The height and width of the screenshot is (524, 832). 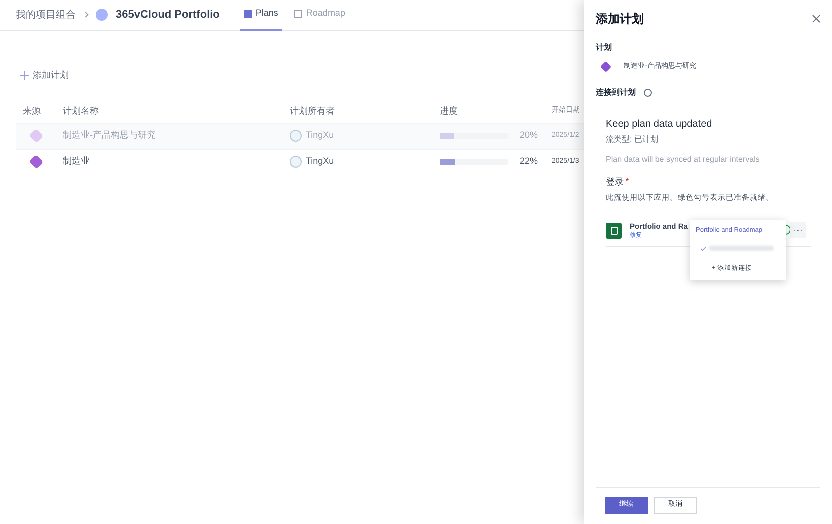 I want to click on plan-icon, so click(x=606, y=67).